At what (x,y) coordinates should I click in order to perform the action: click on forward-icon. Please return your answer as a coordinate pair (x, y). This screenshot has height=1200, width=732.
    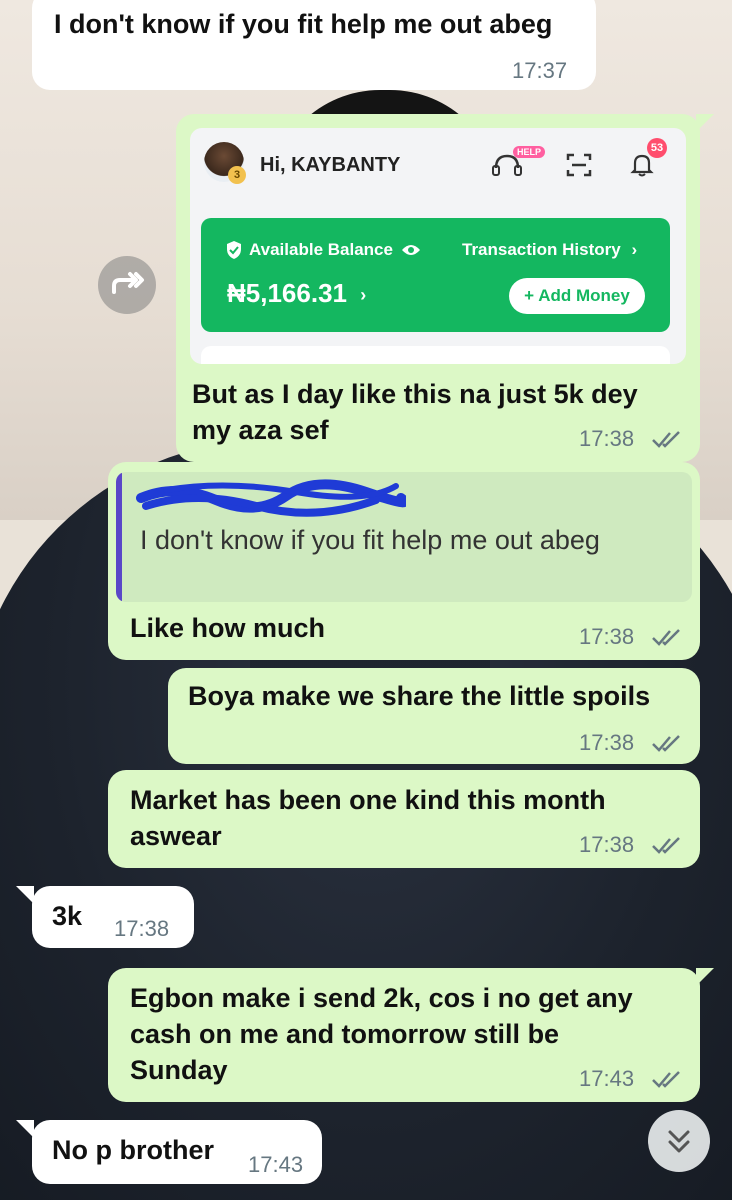
    Looking at the image, I should click on (128, 283).